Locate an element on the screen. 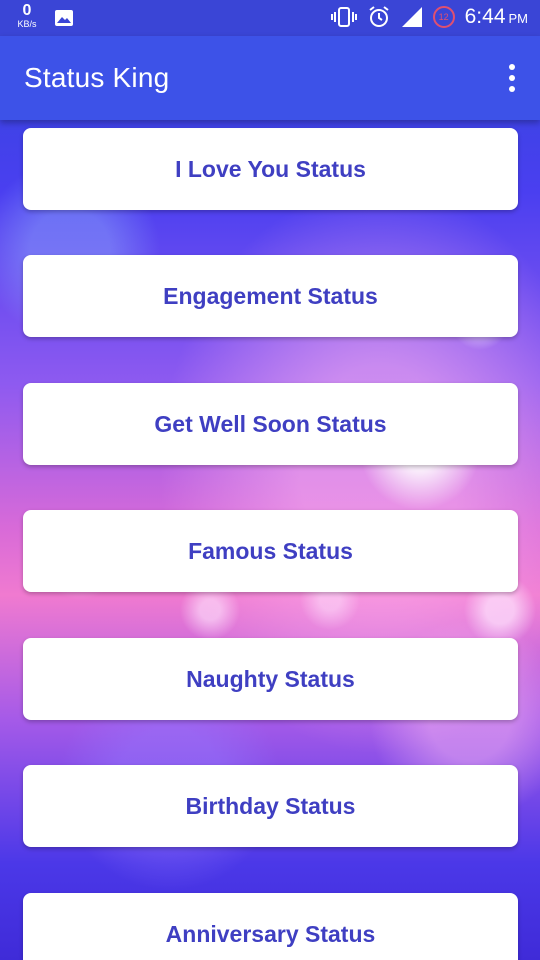  category-card-naughty: Naughty Status is located at coordinates (270, 679).